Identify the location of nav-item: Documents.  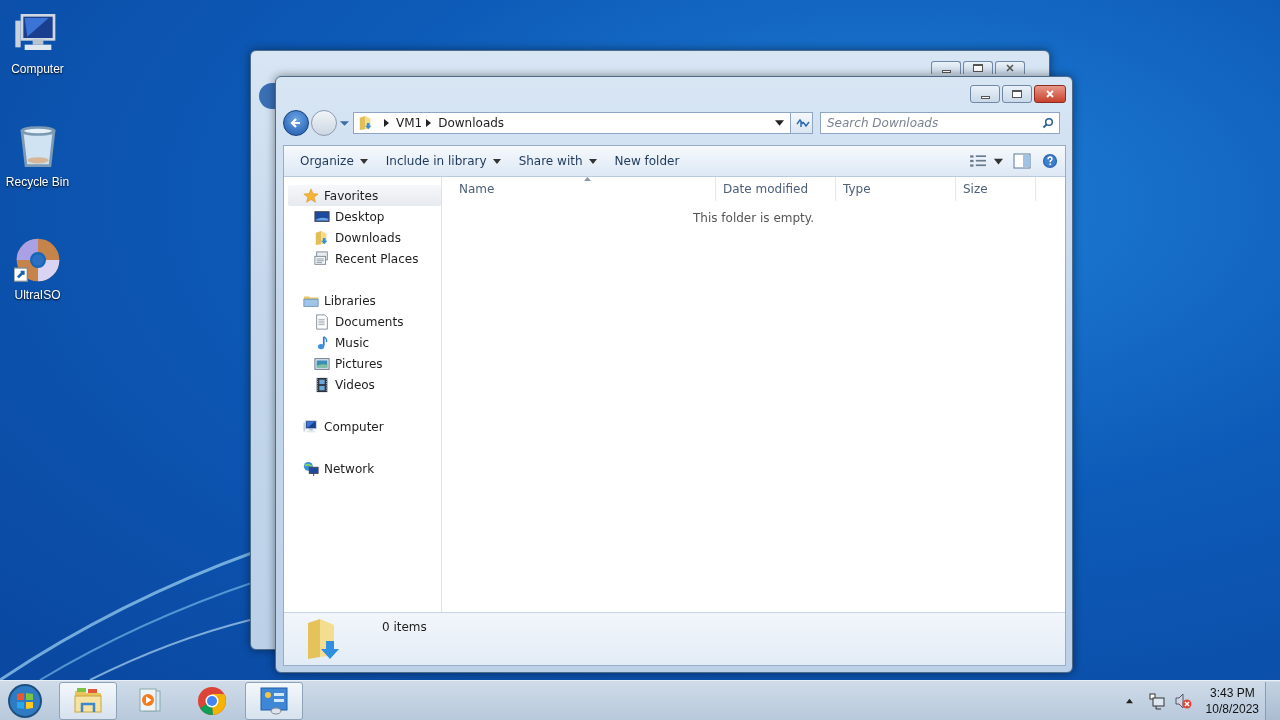
(362, 321).